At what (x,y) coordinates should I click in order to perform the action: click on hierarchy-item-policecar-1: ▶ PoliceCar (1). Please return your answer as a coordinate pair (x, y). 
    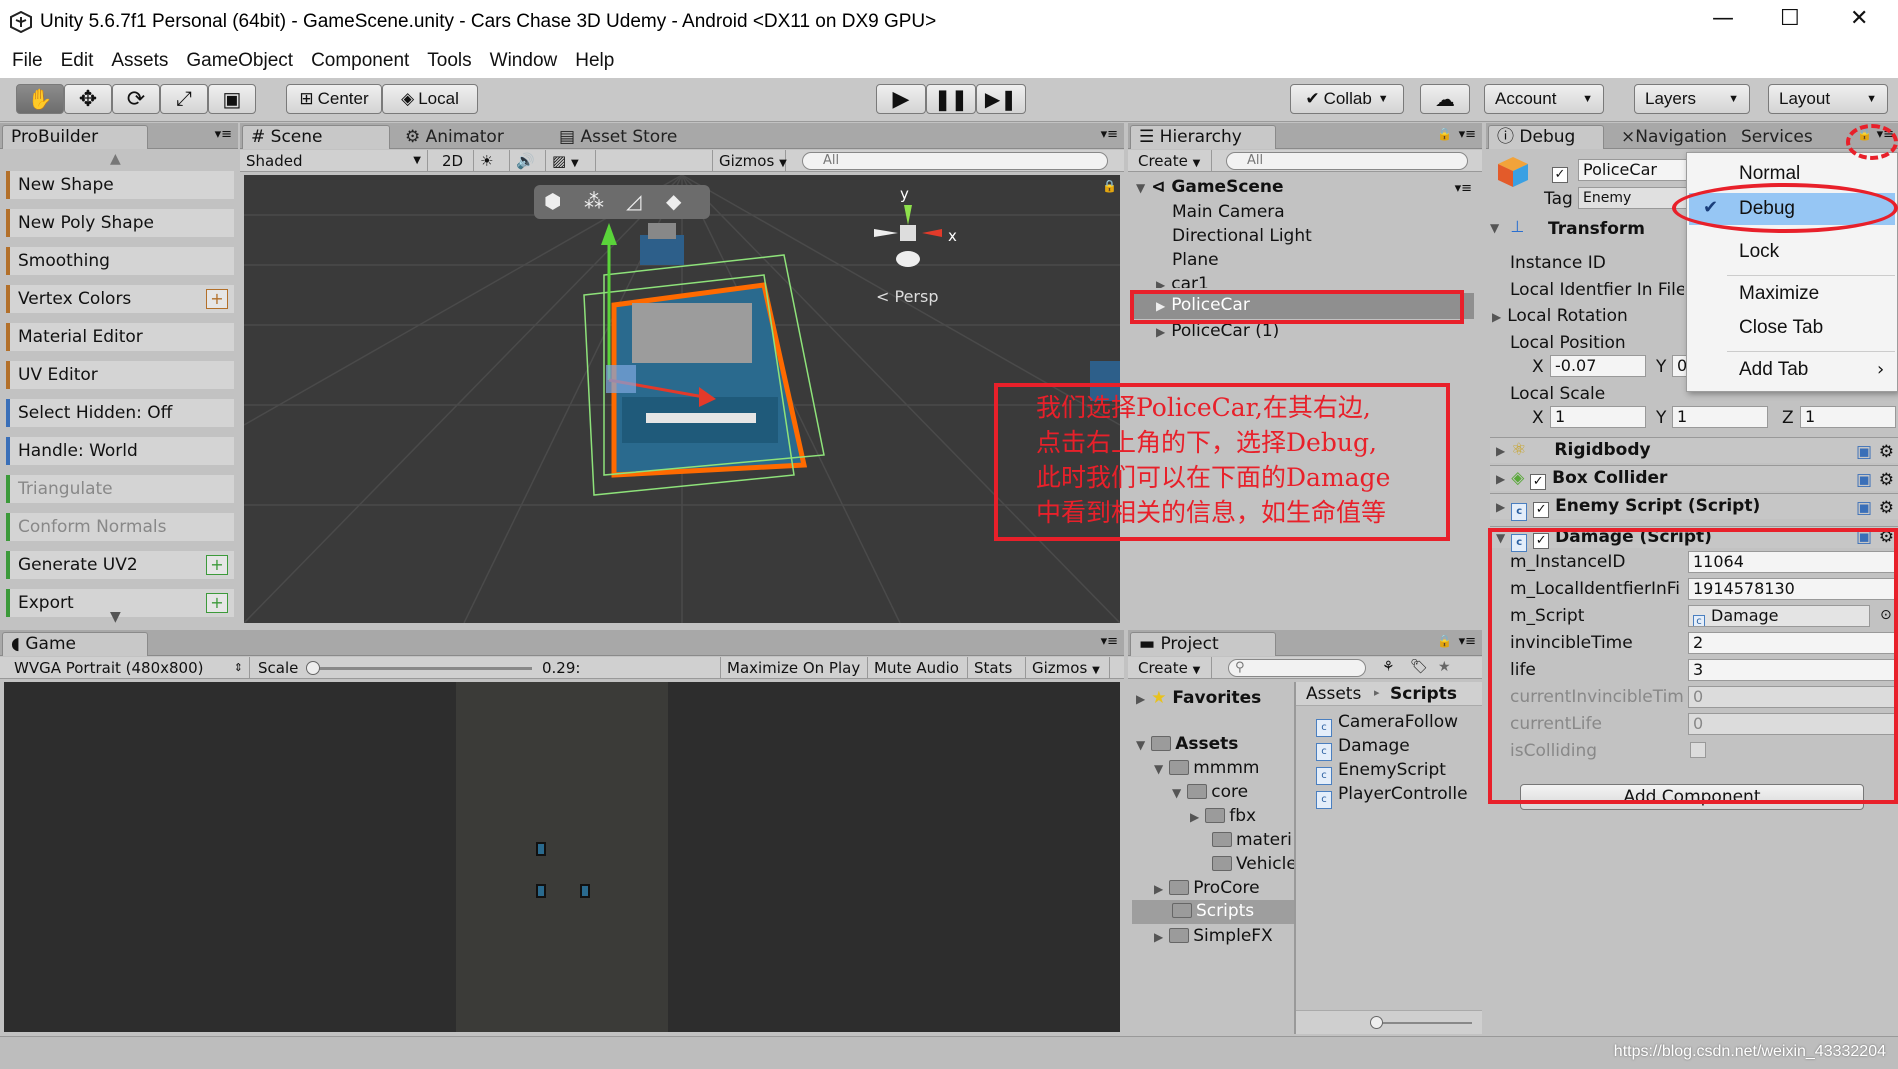
    Looking at the image, I should click on (1217, 331).